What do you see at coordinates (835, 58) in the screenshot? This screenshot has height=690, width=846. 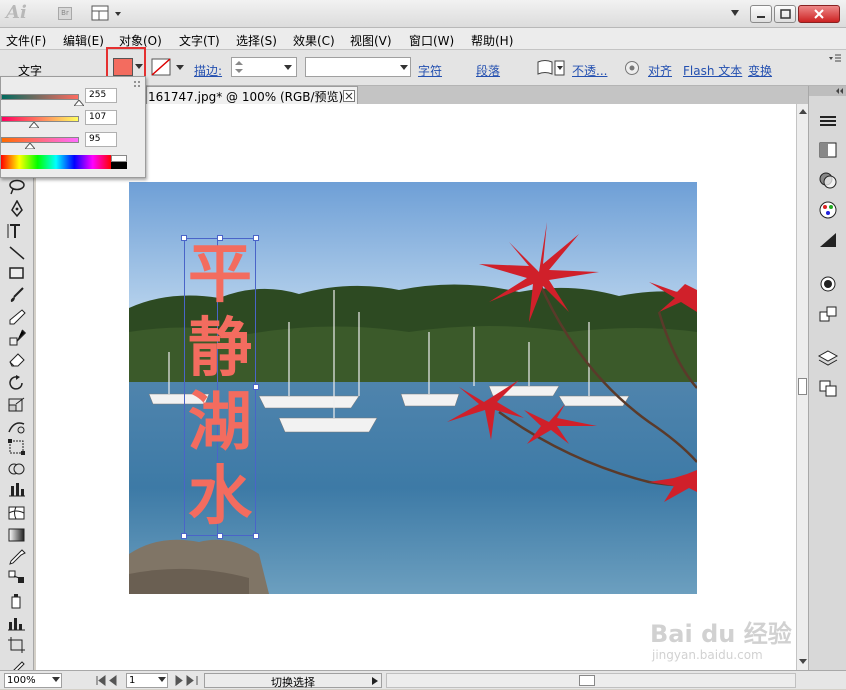 I see `panel-menu-icon` at bounding box center [835, 58].